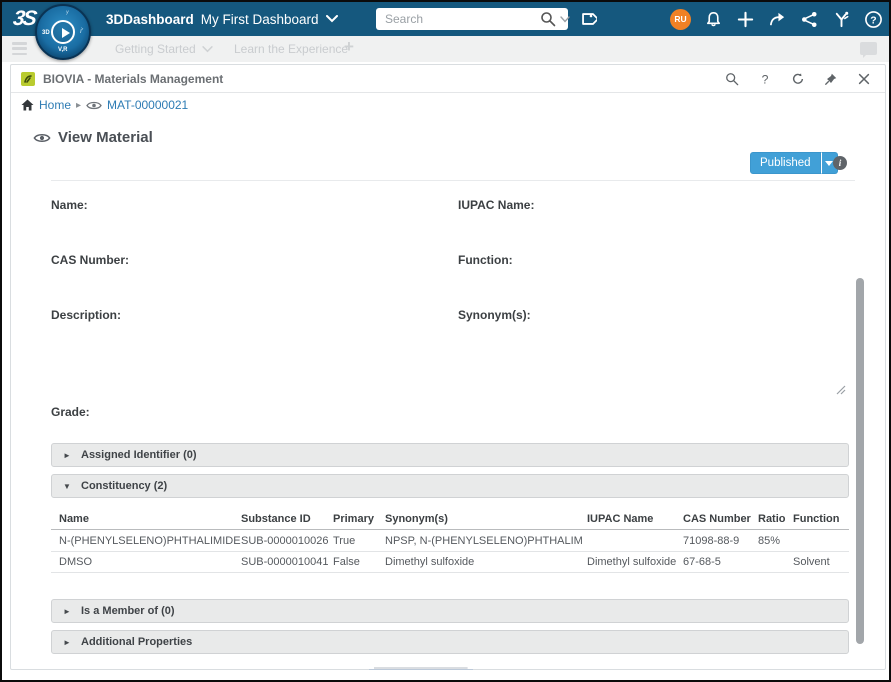  What do you see at coordinates (548, 19) in the screenshot?
I see `search-icon` at bounding box center [548, 19].